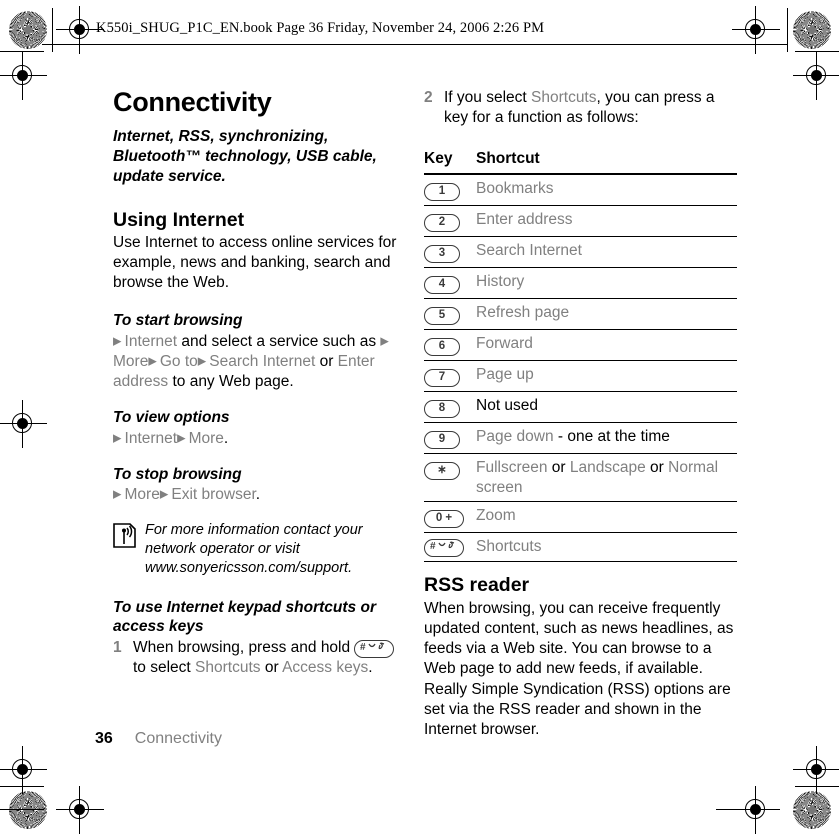  What do you see at coordinates (816, 76) in the screenshot?
I see `registration-crosshair-right-top` at bounding box center [816, 76].